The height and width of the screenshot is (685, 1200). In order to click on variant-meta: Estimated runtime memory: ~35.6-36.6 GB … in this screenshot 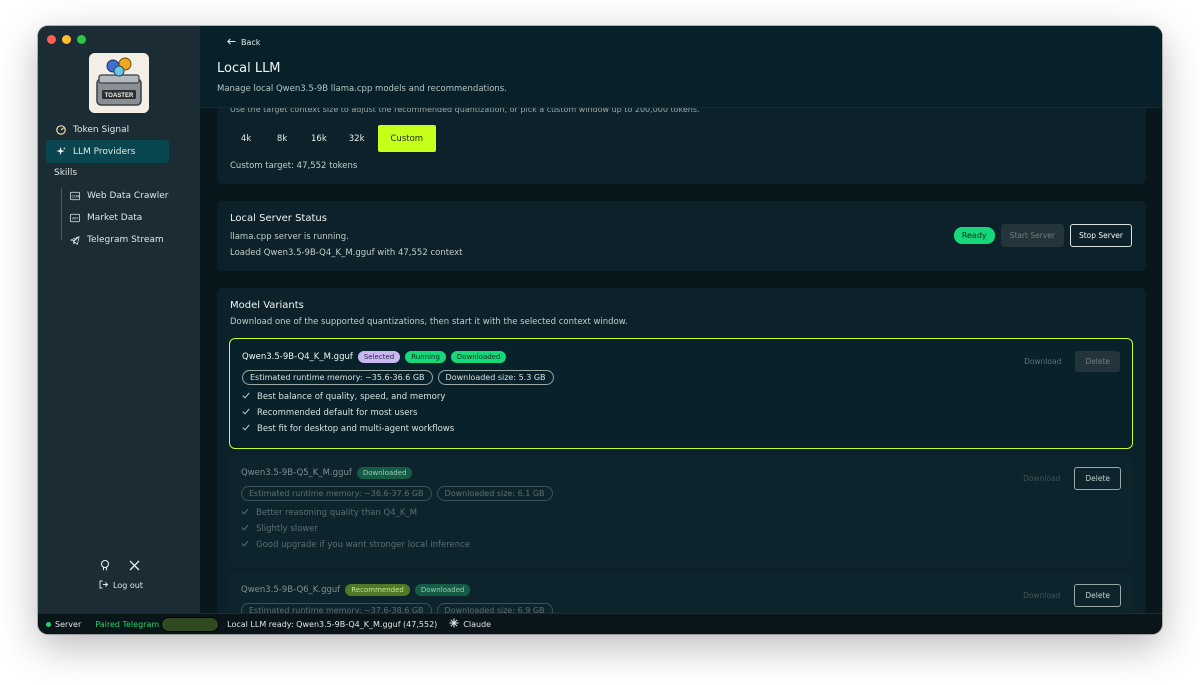, I will do `click(398, 377)`.